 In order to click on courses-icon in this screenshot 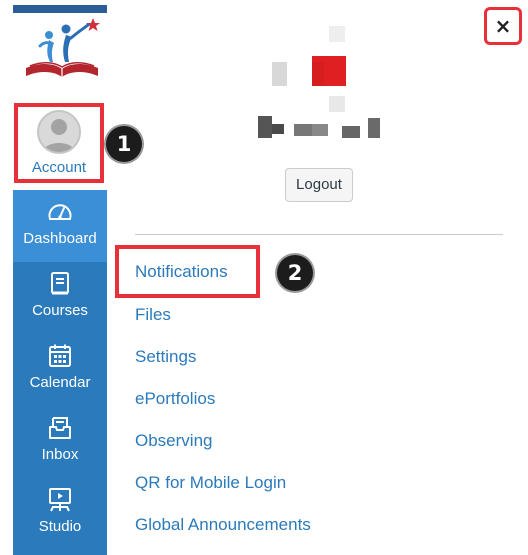, I will do `click(60, 283)`.